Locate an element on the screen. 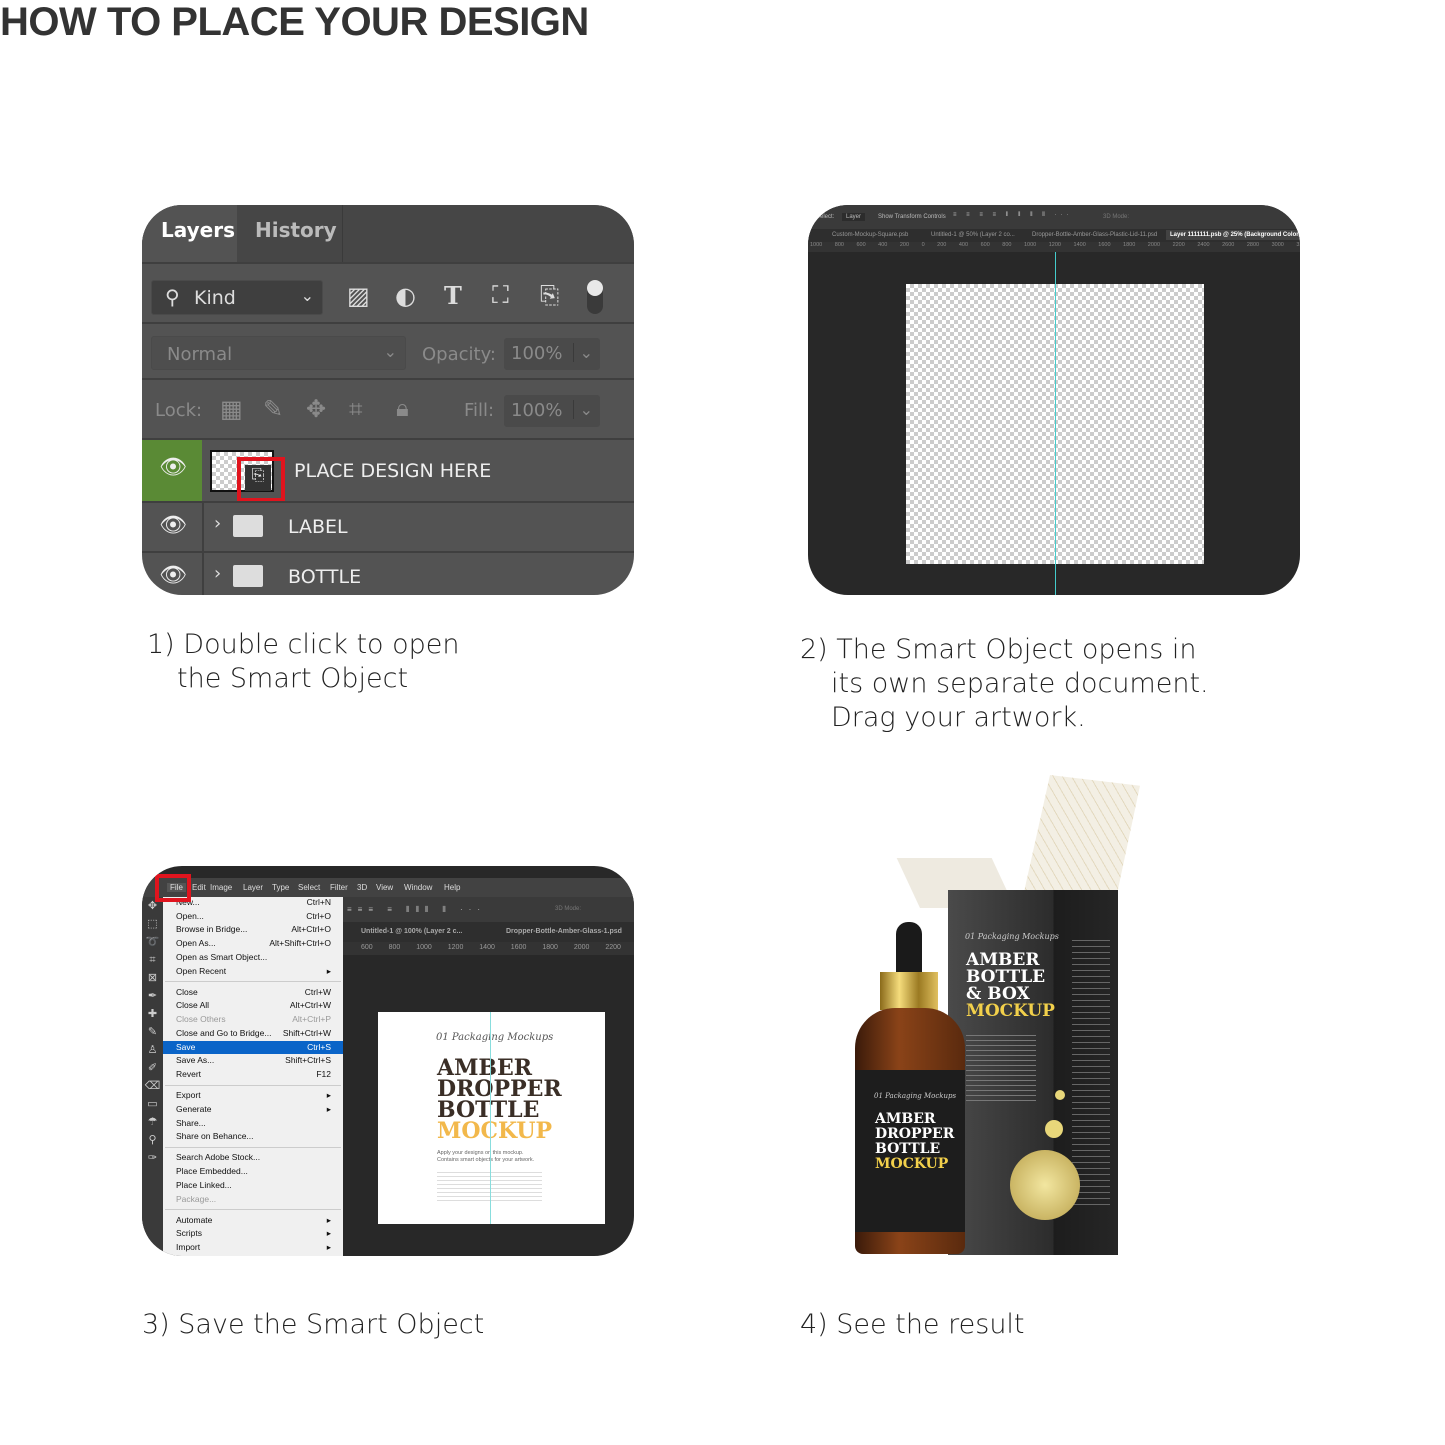 This screenshot has height=1445, width=1445. menu-item-label: Save is located at coordinates (186, 1046).